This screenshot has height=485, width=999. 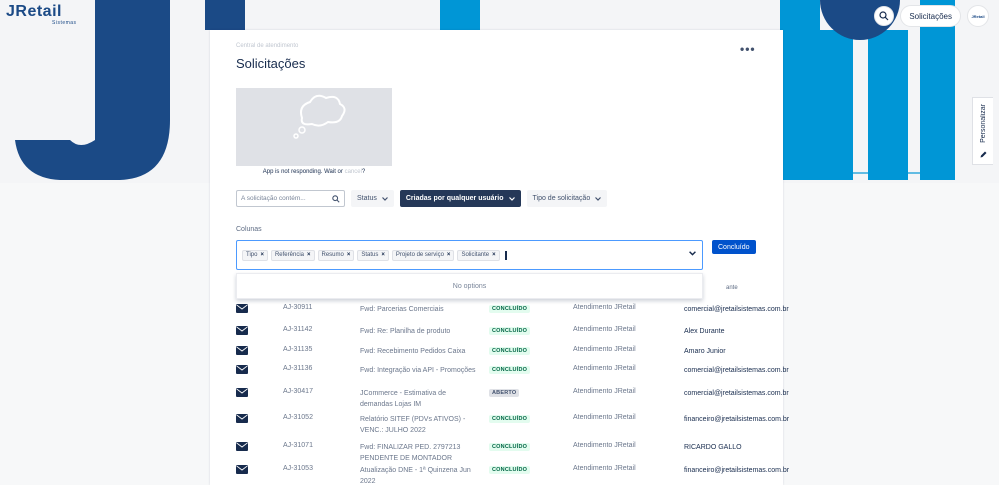 I want to click on column-tag-label: Resumo, so click(x=332, y=255).